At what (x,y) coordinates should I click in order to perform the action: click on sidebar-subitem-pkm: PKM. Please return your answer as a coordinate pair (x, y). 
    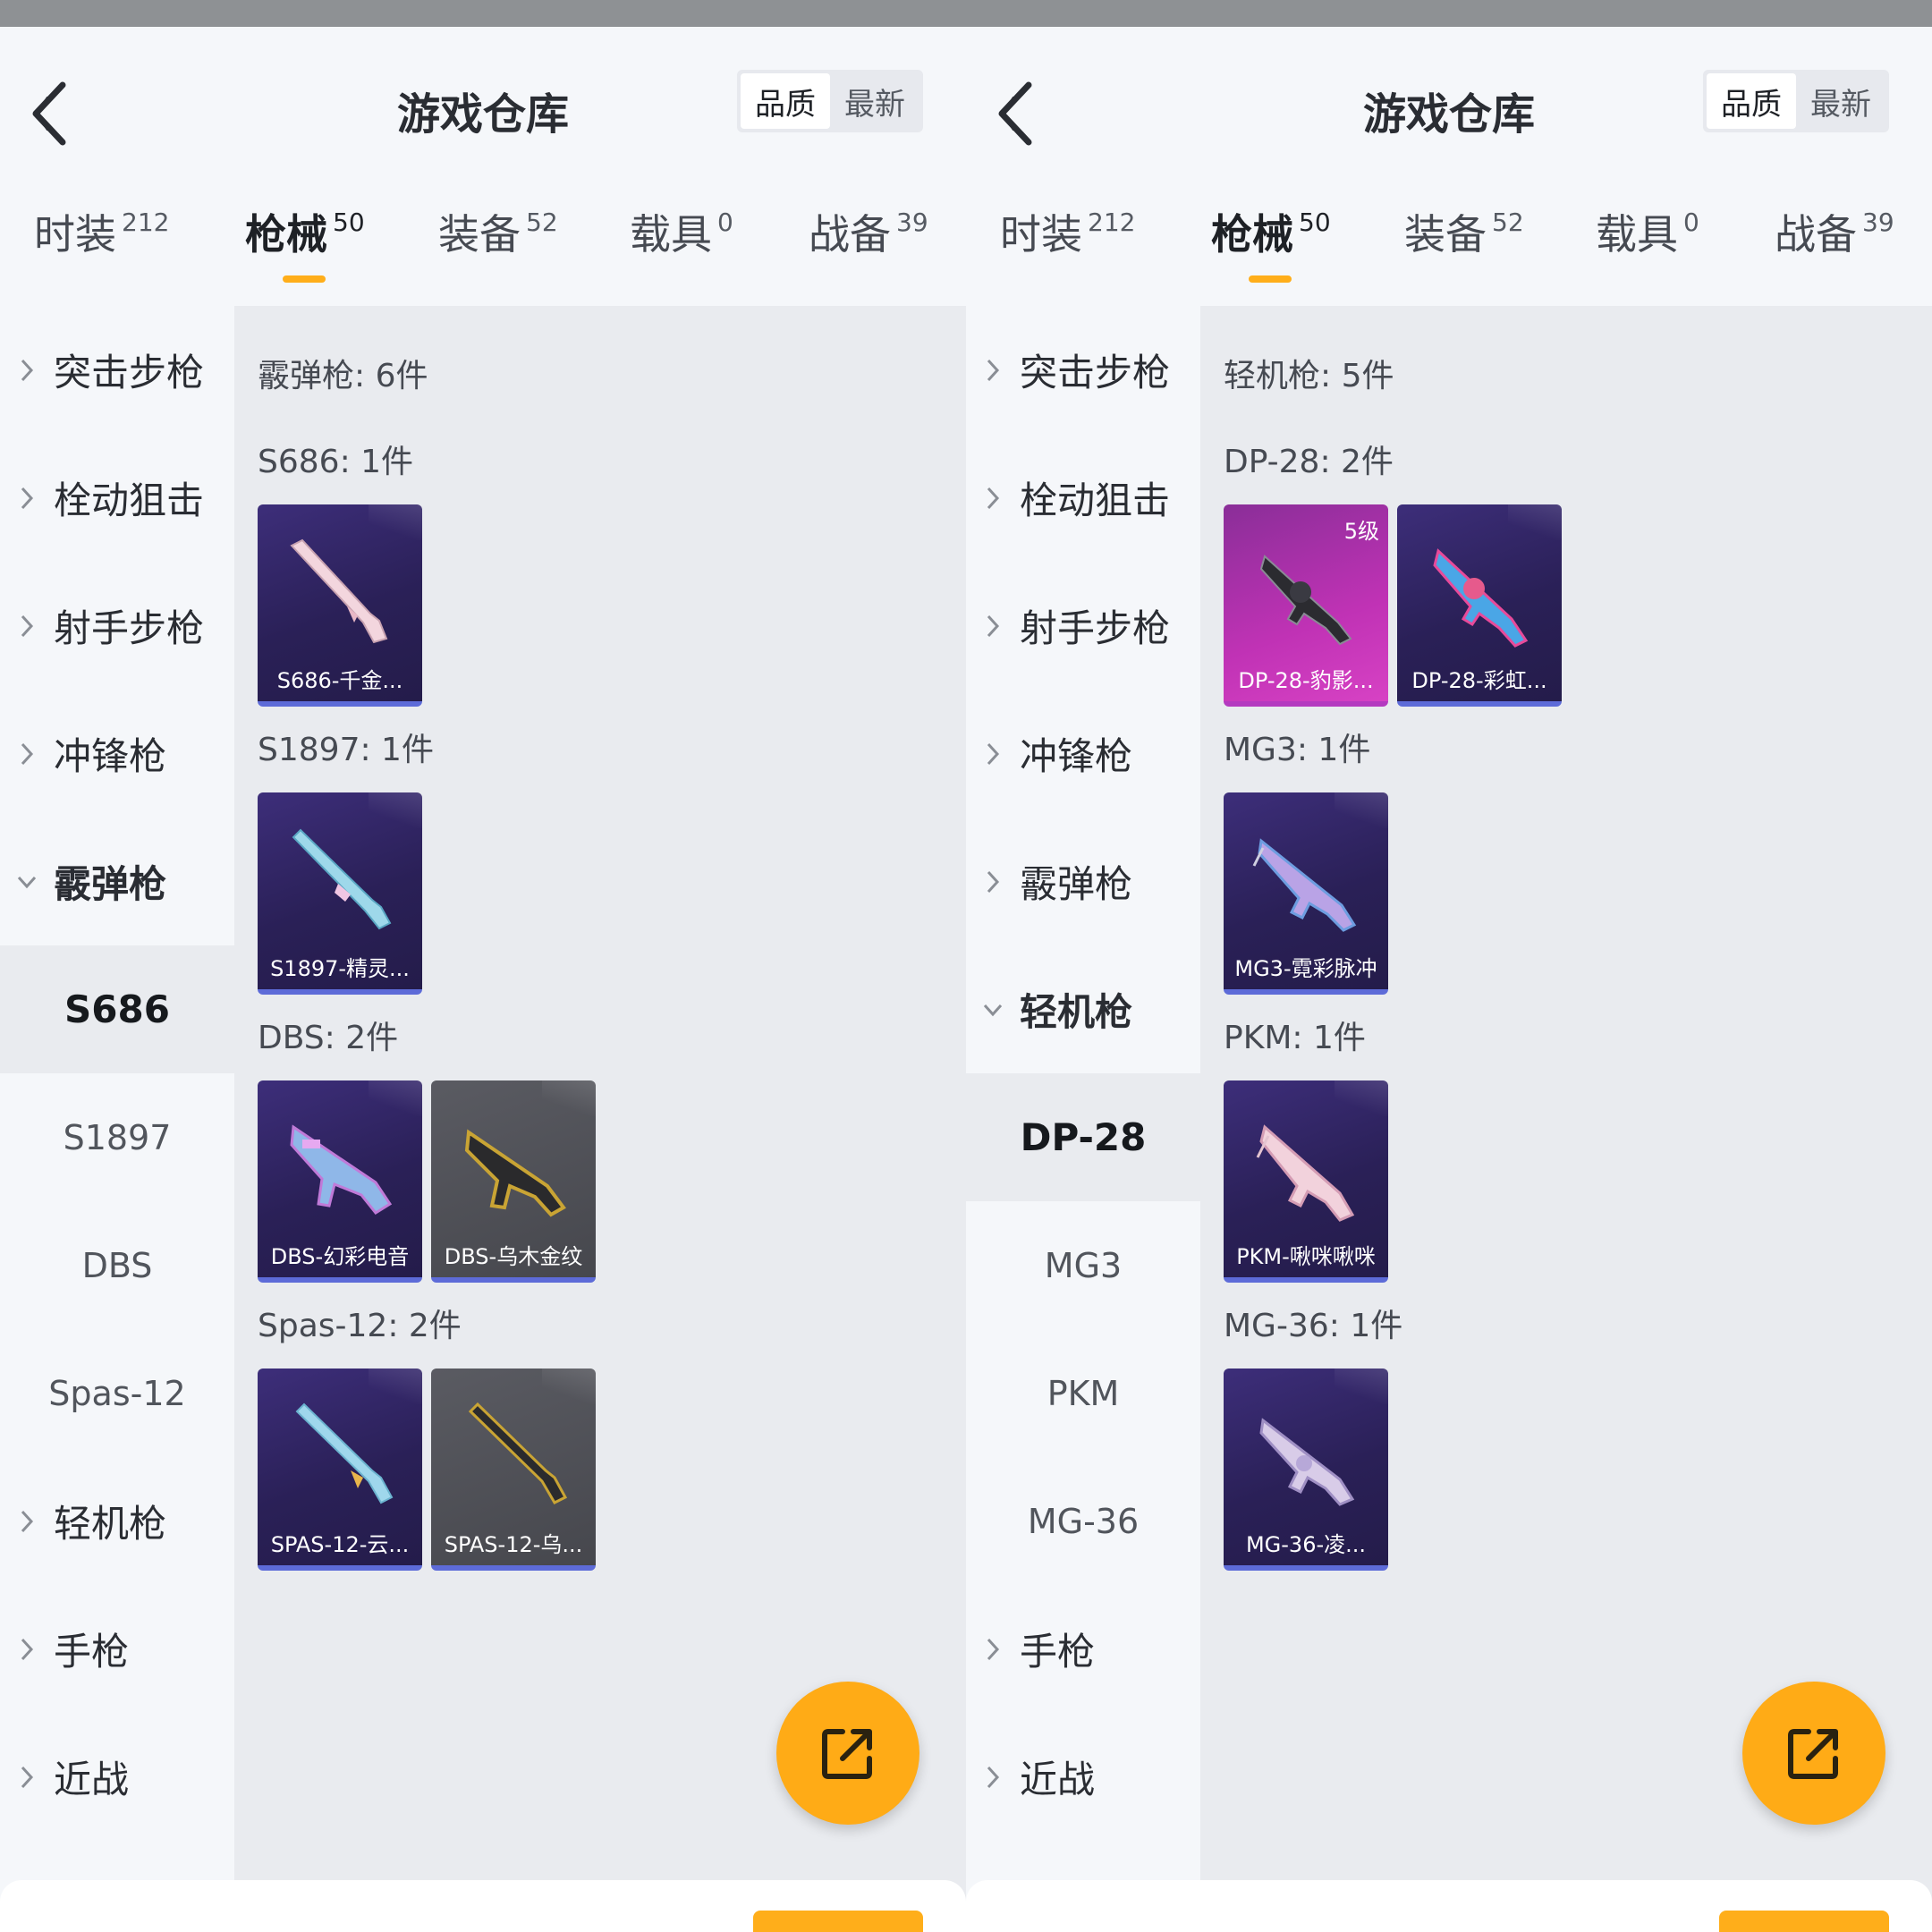
    Looking at the image, I should click on (1083, 1393).